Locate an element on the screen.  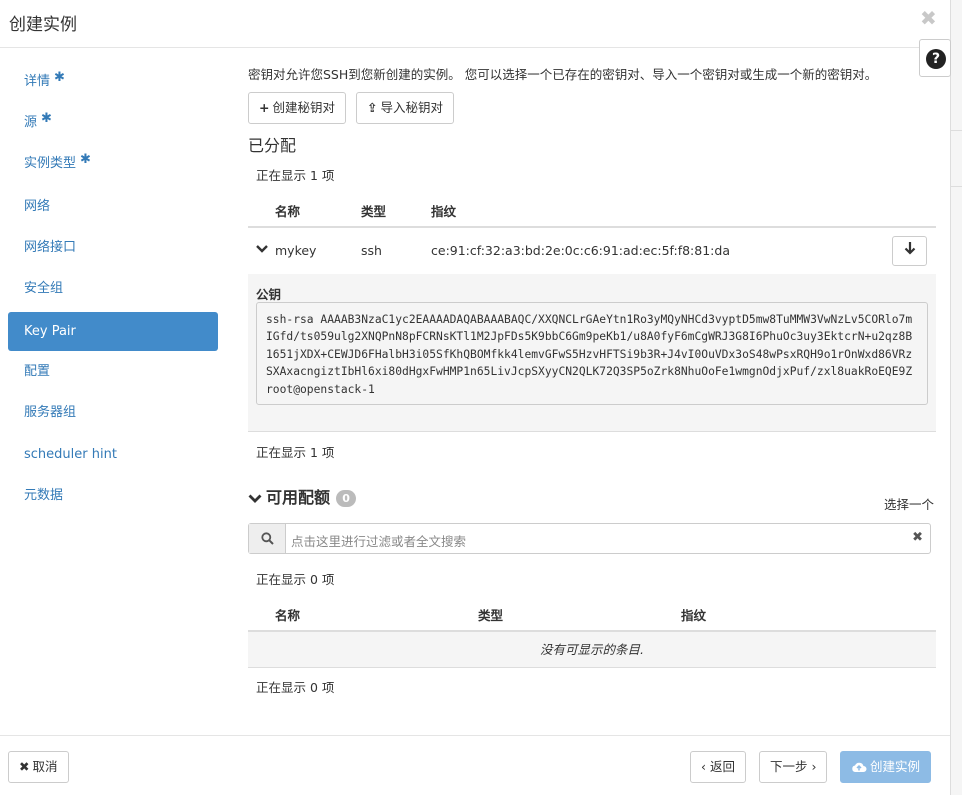
available-count-top: 正在显示 0 项 is located at coordinates (295, 579).